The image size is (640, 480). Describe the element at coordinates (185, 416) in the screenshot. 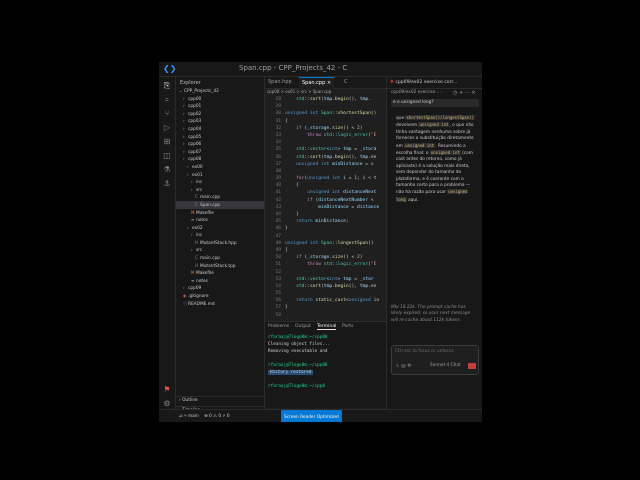

I see `branch-icon: ⑂` at that location.